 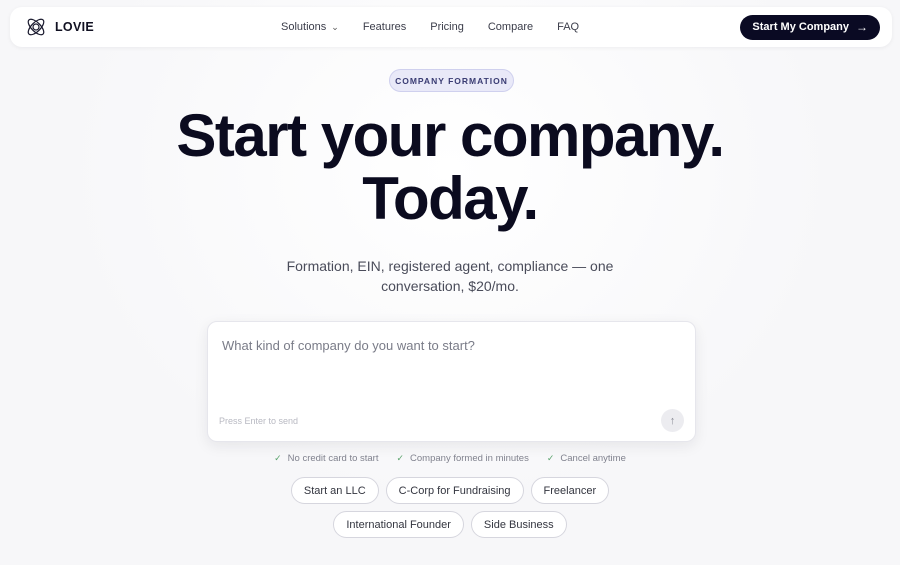 What do you see at coordinates (333, 458) in the screenshot?
I see `perk-label: No credit card to start` at bounding box center [333, 458].